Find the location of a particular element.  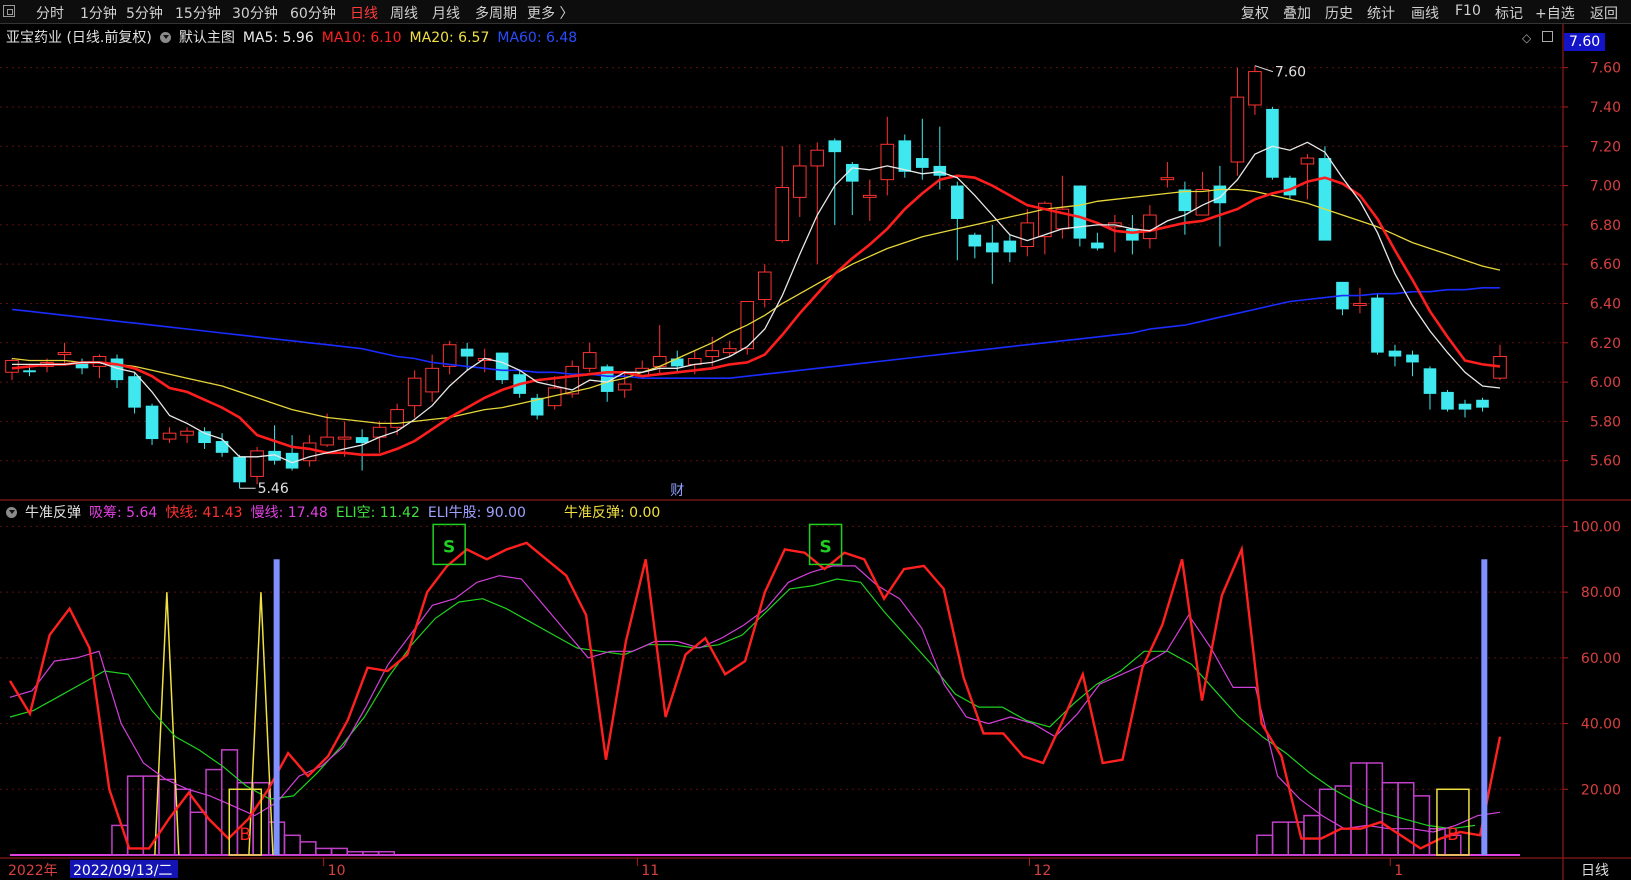

period-tab-6: 日线 is located at coordinates (364, 13).